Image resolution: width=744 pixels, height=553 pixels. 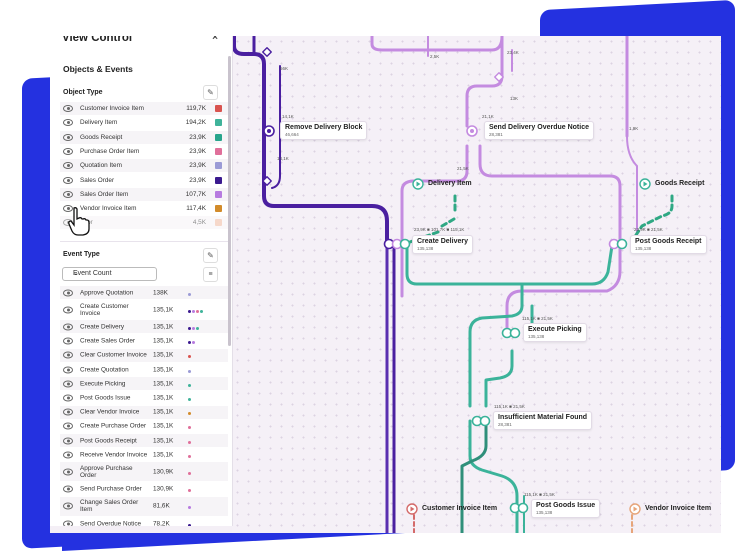 What do you see at coordinates (210, 274) in the screenshot?
I see `sort-icon: ≡` at bounding box center [210, 274].